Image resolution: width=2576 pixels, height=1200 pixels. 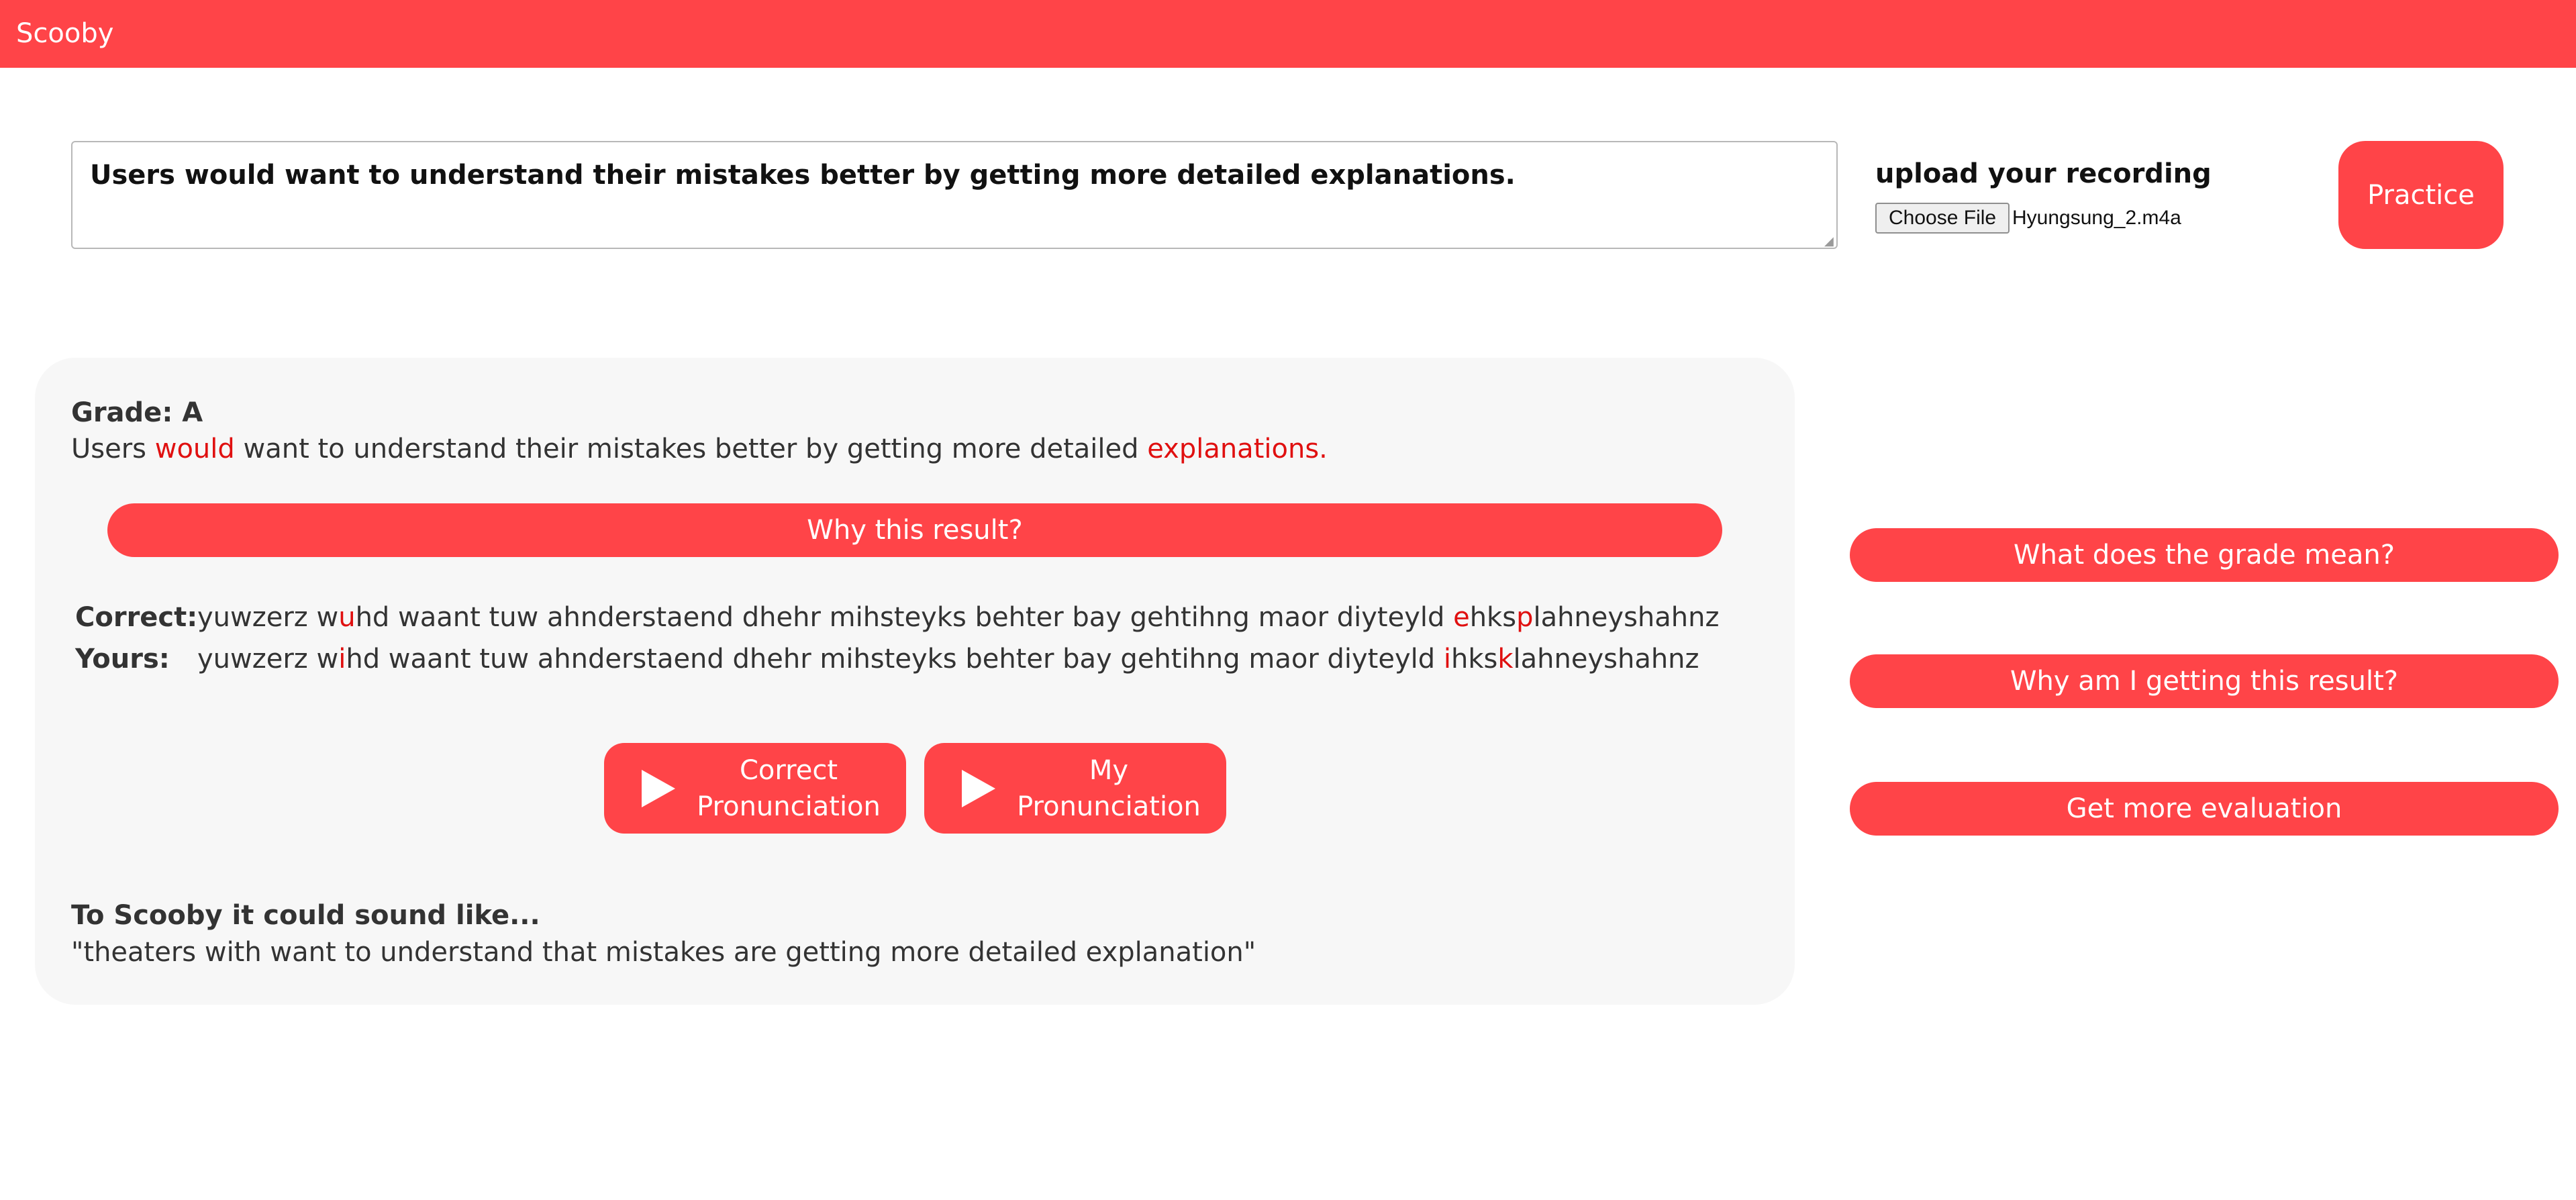 What do you see at coordinates (789, 770) in the screenshot?
I see `button-label-line: Correct` at bounding box center [789, 770].